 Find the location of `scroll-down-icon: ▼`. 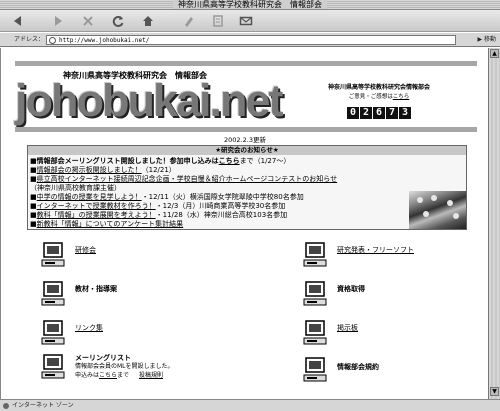

scroll-down-icon: ▼ is located at coordinates (494, 391).